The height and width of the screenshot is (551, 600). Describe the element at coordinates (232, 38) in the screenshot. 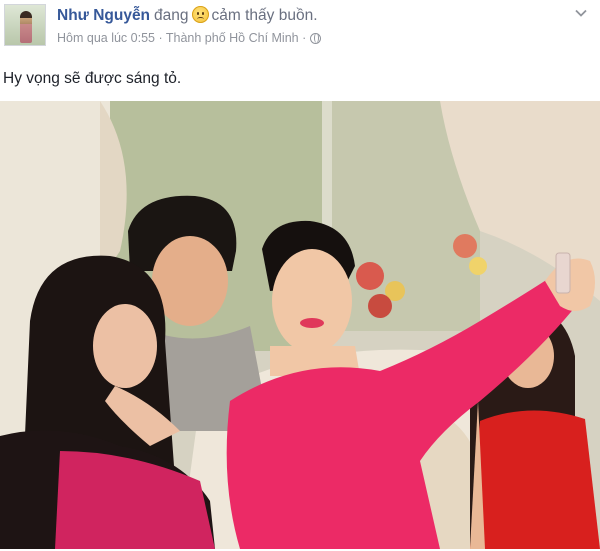

I see `post-location: Thành phố Hồ Chí Minh` at that location.